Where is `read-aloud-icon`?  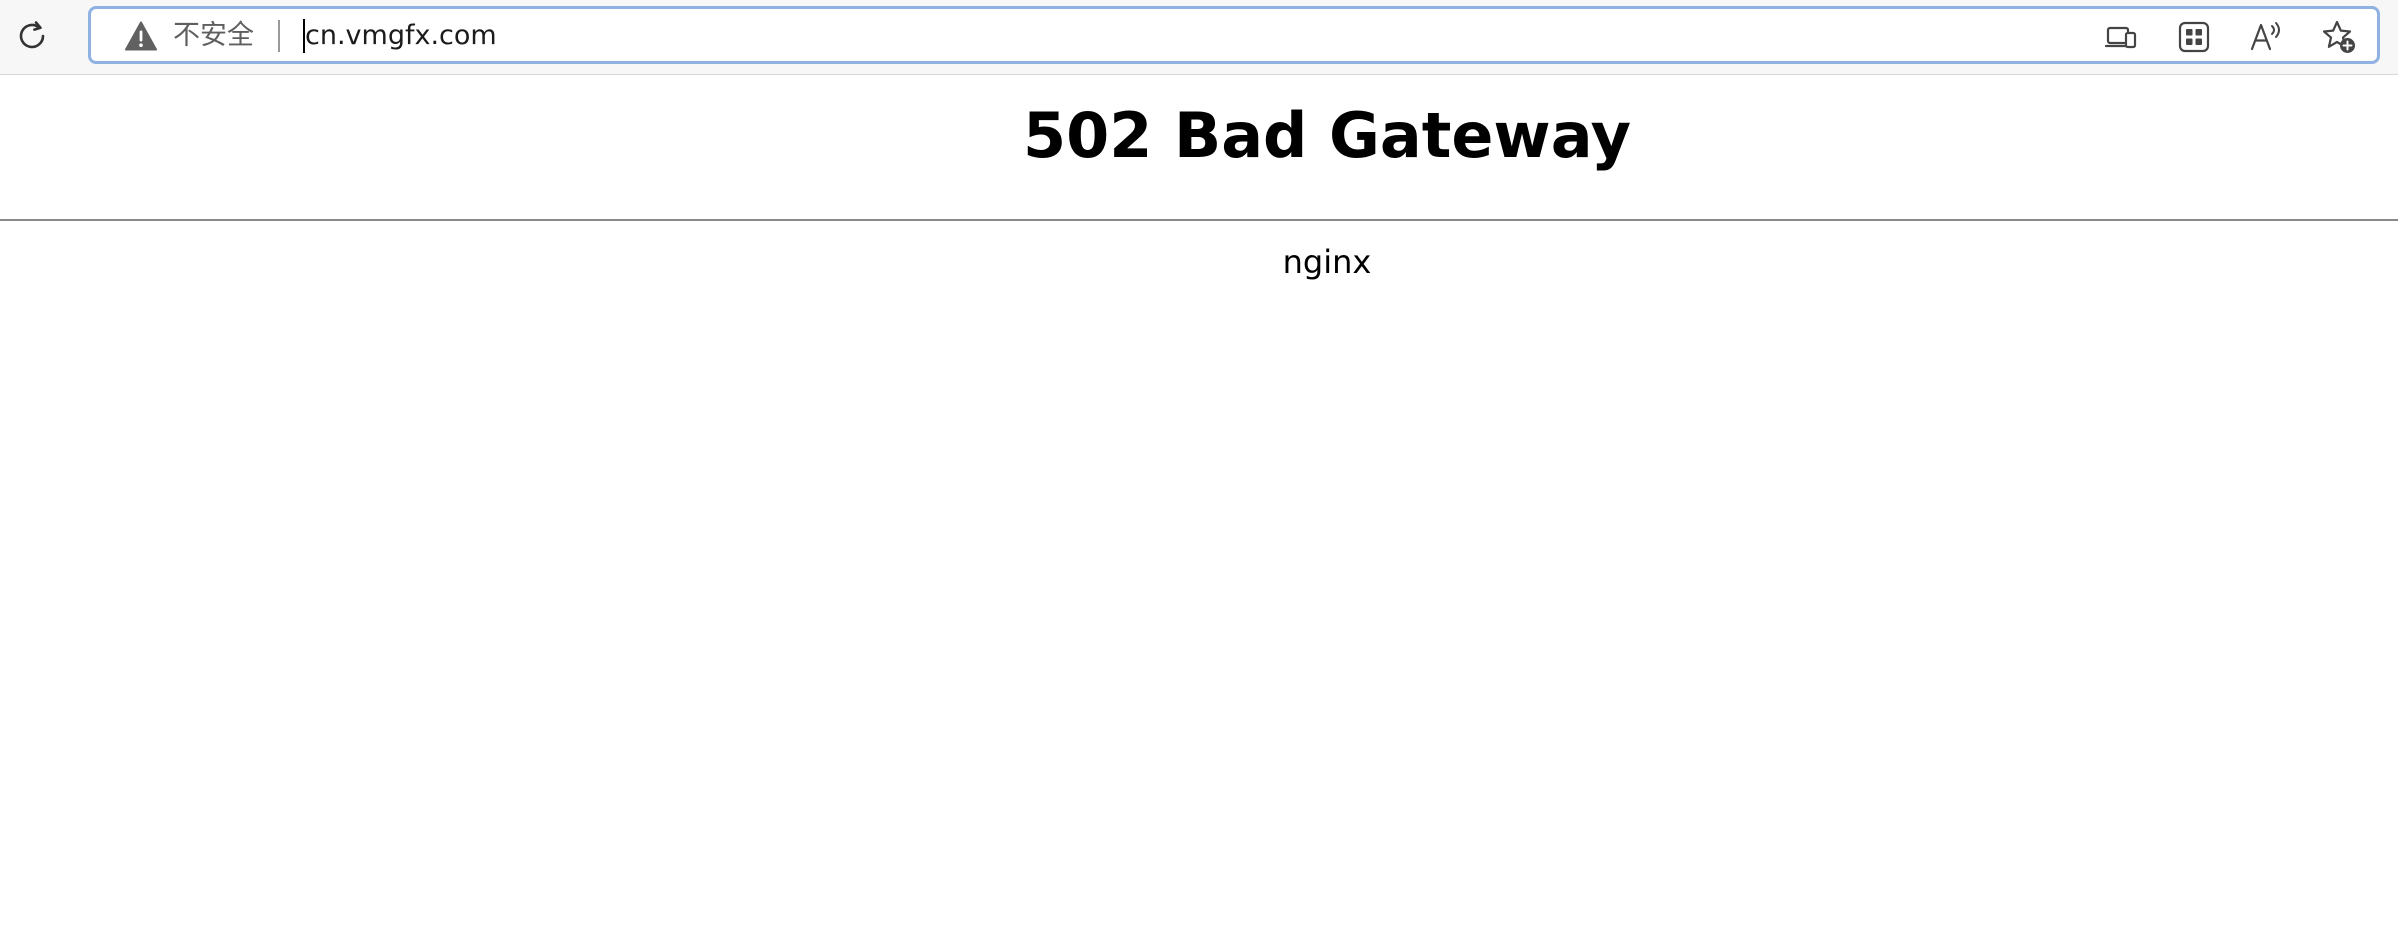
read-aloud-icon is located at coordinates (2265, 36).